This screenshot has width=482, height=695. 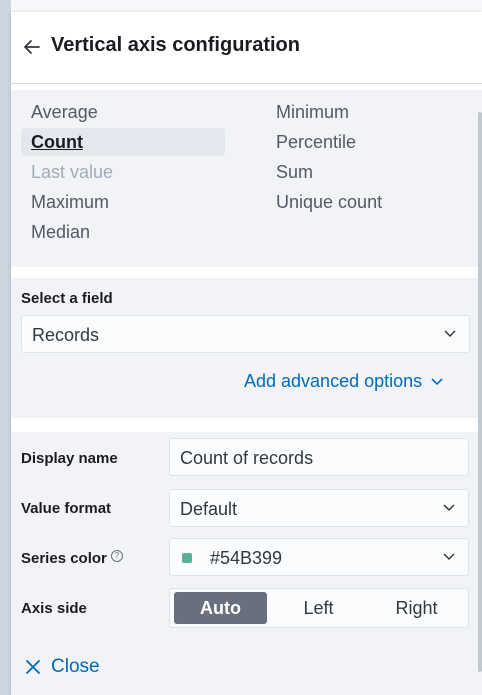 I want to click on color-swatch, so click(x=187, y=558).